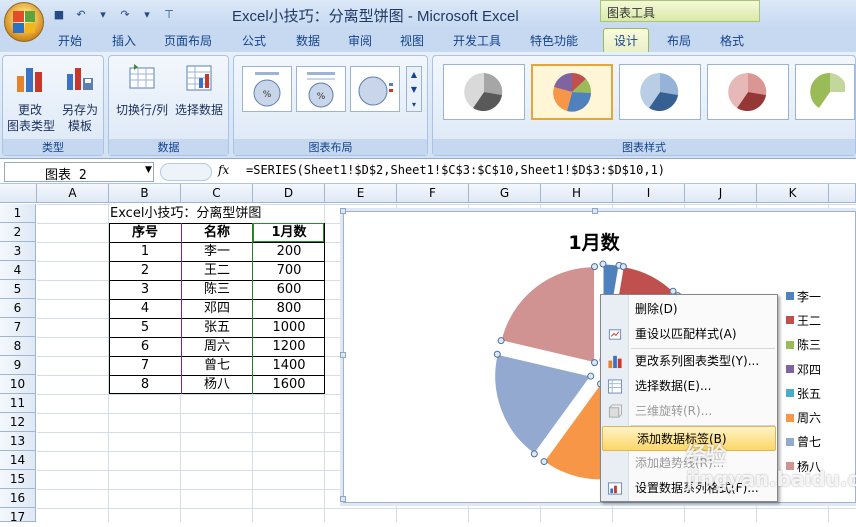 Image resolution: width=856 pixels, height=527 pixels. Describe the element at coordinates (145, 346) in the screenshot. I see `table-cell: 6` at that location.